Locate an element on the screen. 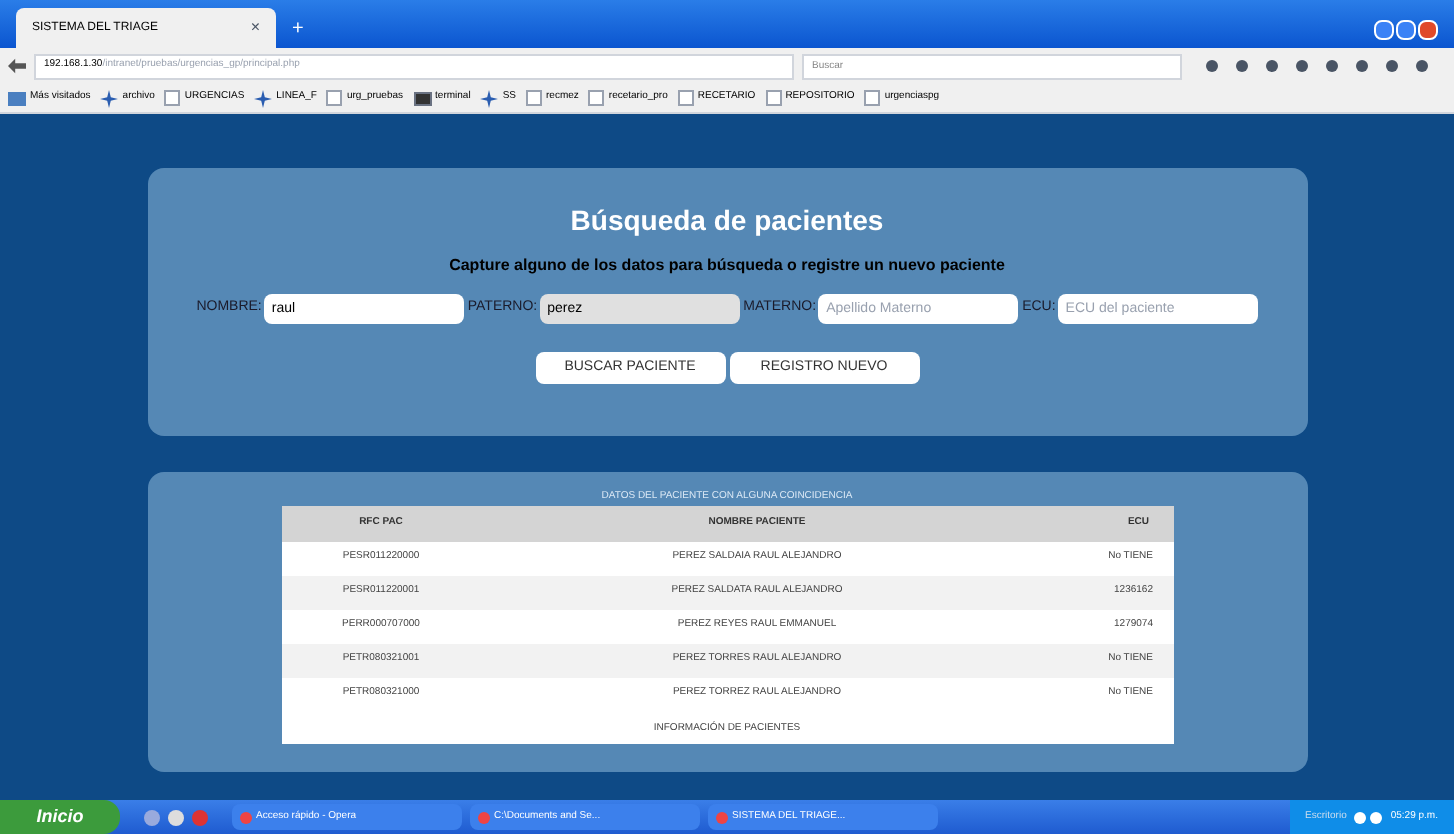  quick-launch-icons-drawing is located at coordinates (176, 817).